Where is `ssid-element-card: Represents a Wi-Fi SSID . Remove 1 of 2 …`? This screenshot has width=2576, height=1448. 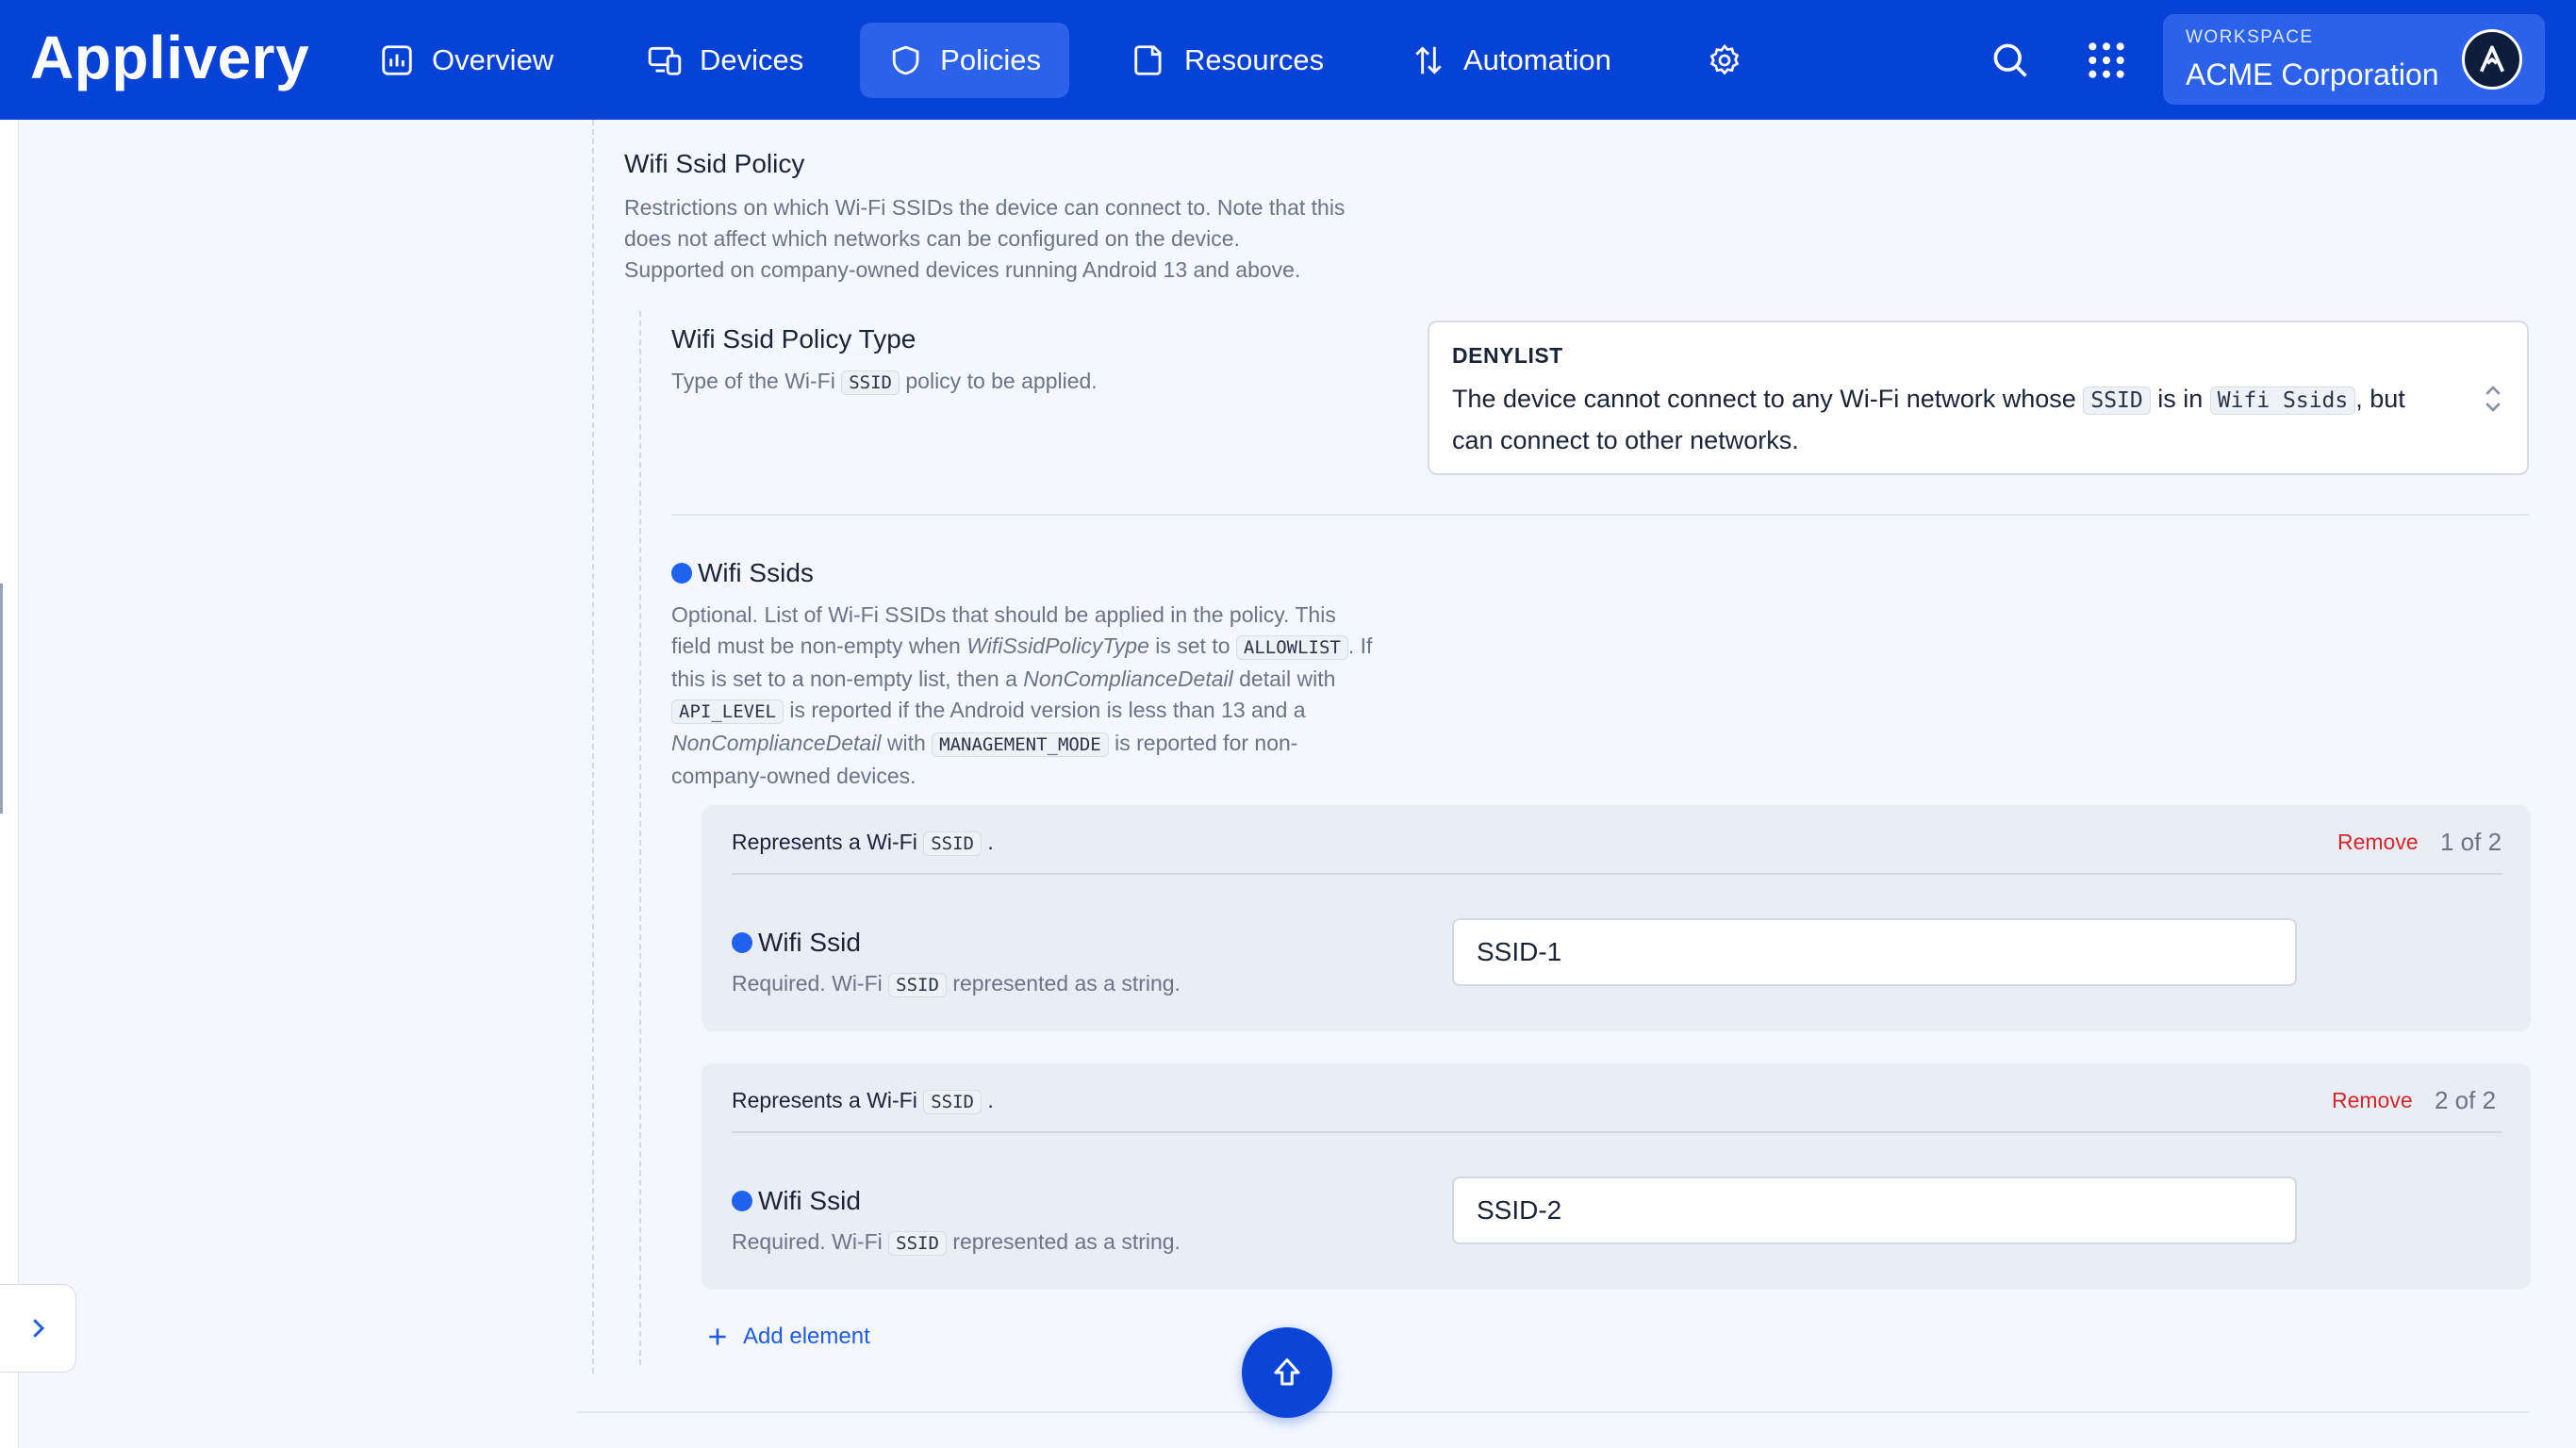 ssid-element-card: Represents a Wi-Fi SSID . Remove 1 of 2 … is located at coordinates (1616, 918).